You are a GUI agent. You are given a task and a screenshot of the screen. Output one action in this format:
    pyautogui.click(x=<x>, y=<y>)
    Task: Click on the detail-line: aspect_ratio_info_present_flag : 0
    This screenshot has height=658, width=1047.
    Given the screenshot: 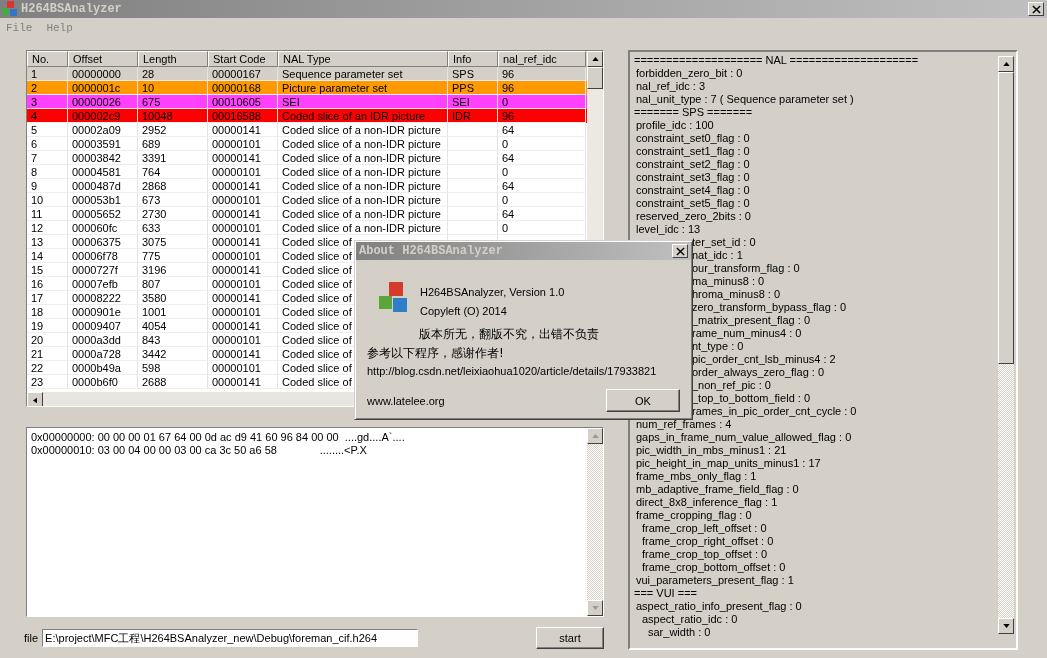 What is the action you would take?
    pyautogui.click(x=719, y=606)
    